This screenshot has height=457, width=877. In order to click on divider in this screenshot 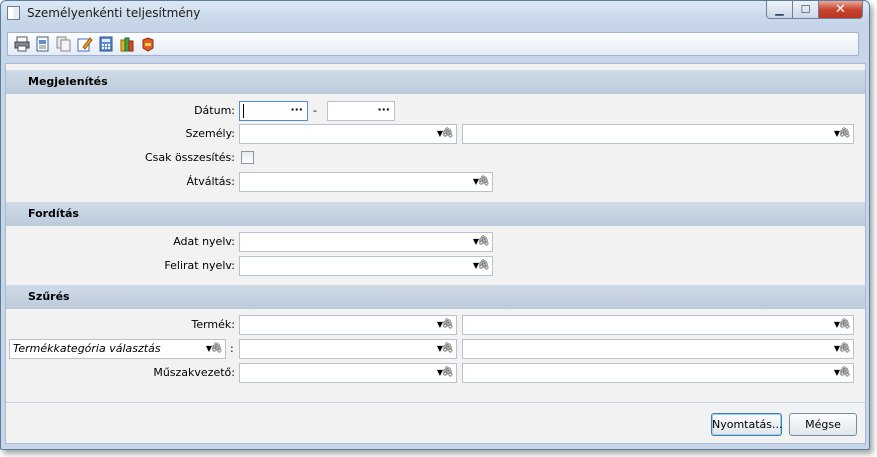, I will do `click(435, 402)`.